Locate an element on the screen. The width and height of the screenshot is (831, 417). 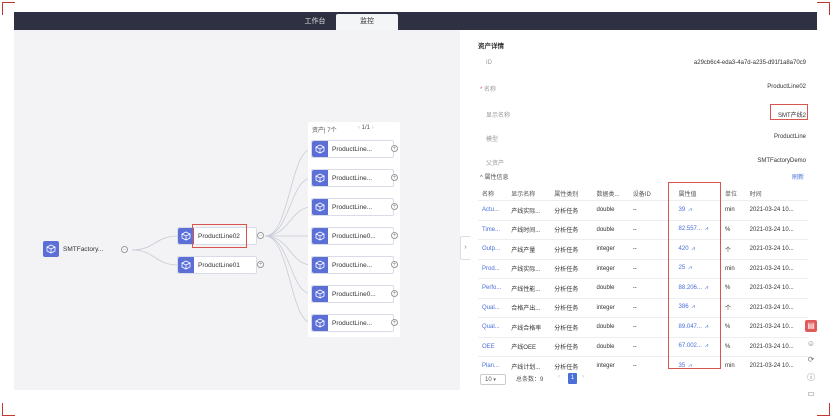
cell-text: 个 is located at coordinates (727, 250).